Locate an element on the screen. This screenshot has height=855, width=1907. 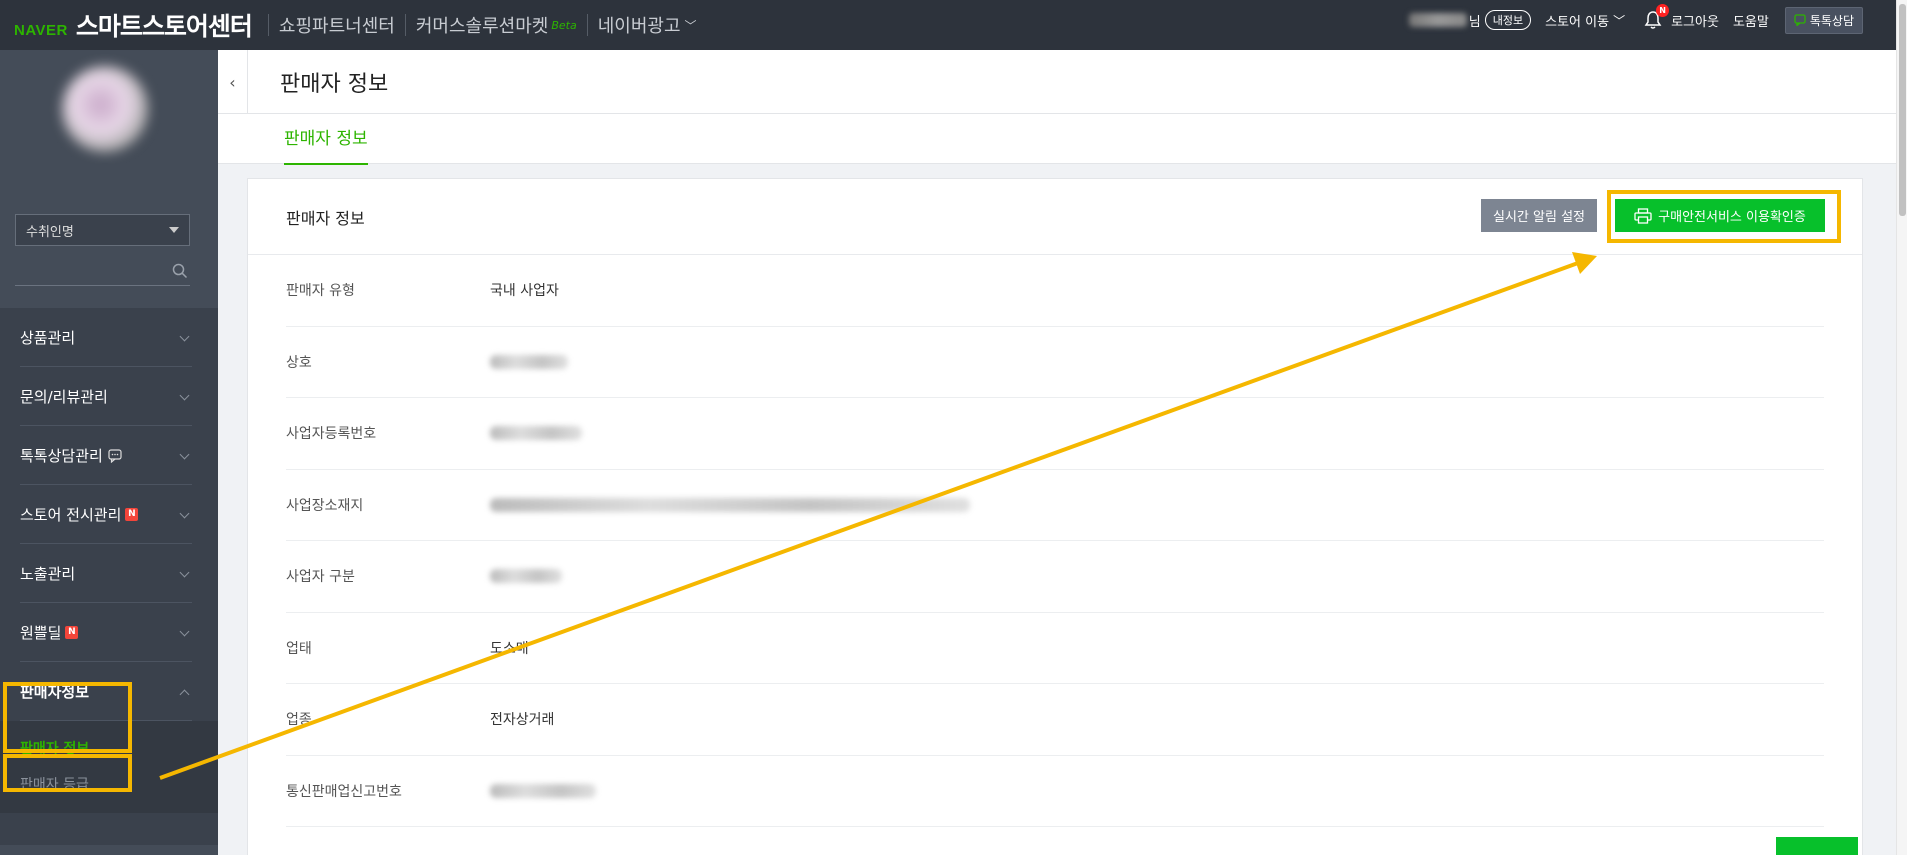
logout-button: 로그아웃 is located at coordinates (1695, 20).